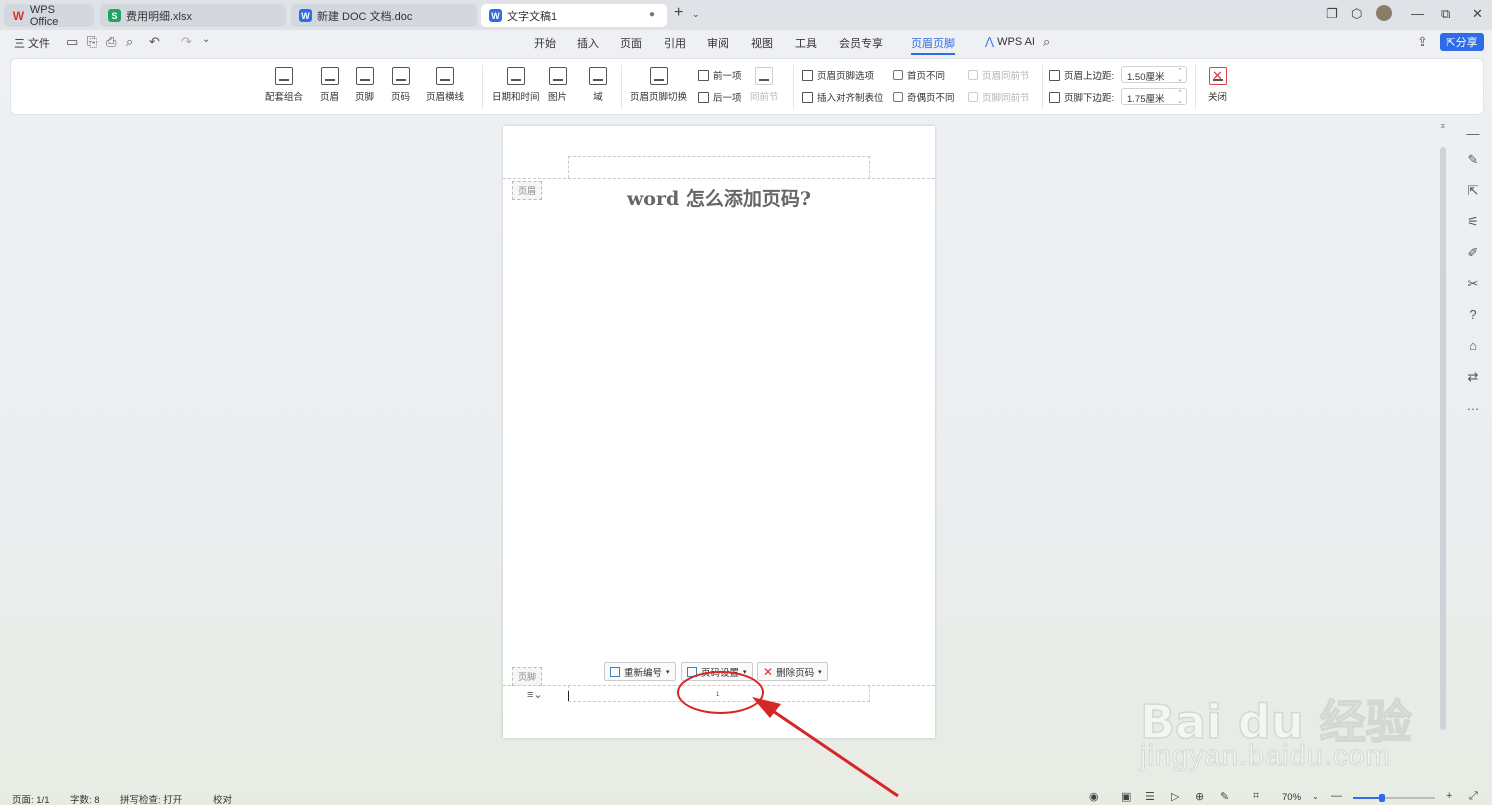 This screenshot has width=1492, height=805. I want to click on shirt-icon: ⌂, so click(1473, 345).